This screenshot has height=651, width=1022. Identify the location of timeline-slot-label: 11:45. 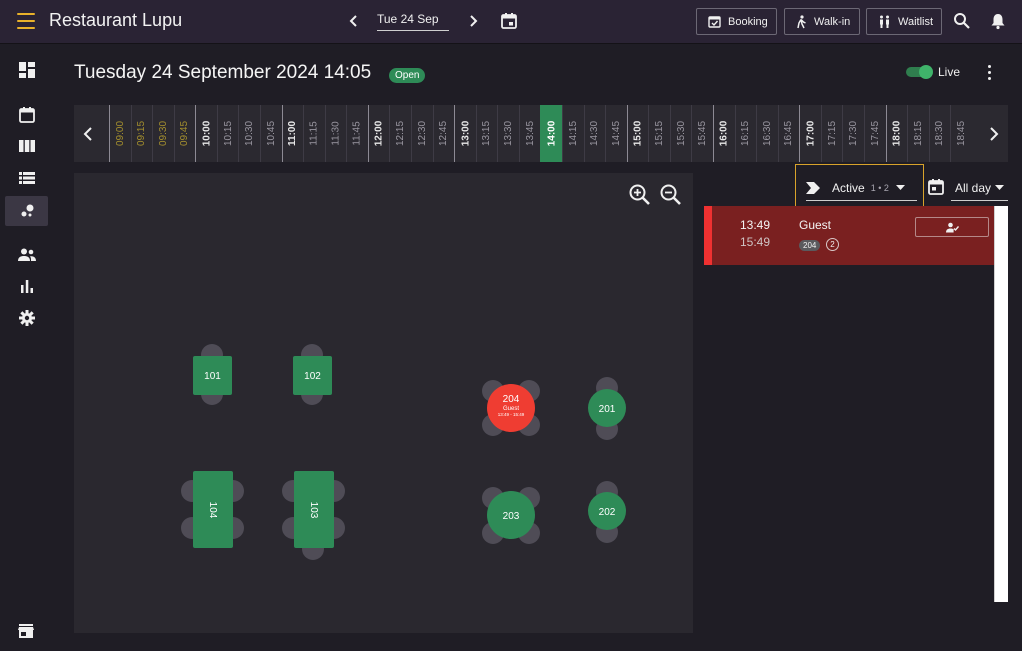
(358, 133).